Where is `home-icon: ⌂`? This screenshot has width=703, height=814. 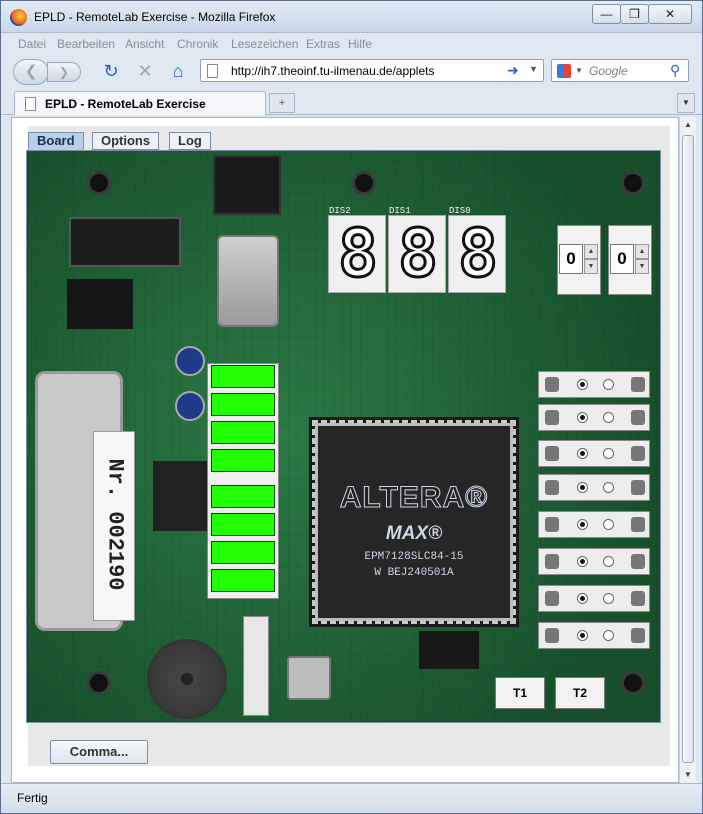
home-icon: ⌂ is located at coordinates (178, 71).